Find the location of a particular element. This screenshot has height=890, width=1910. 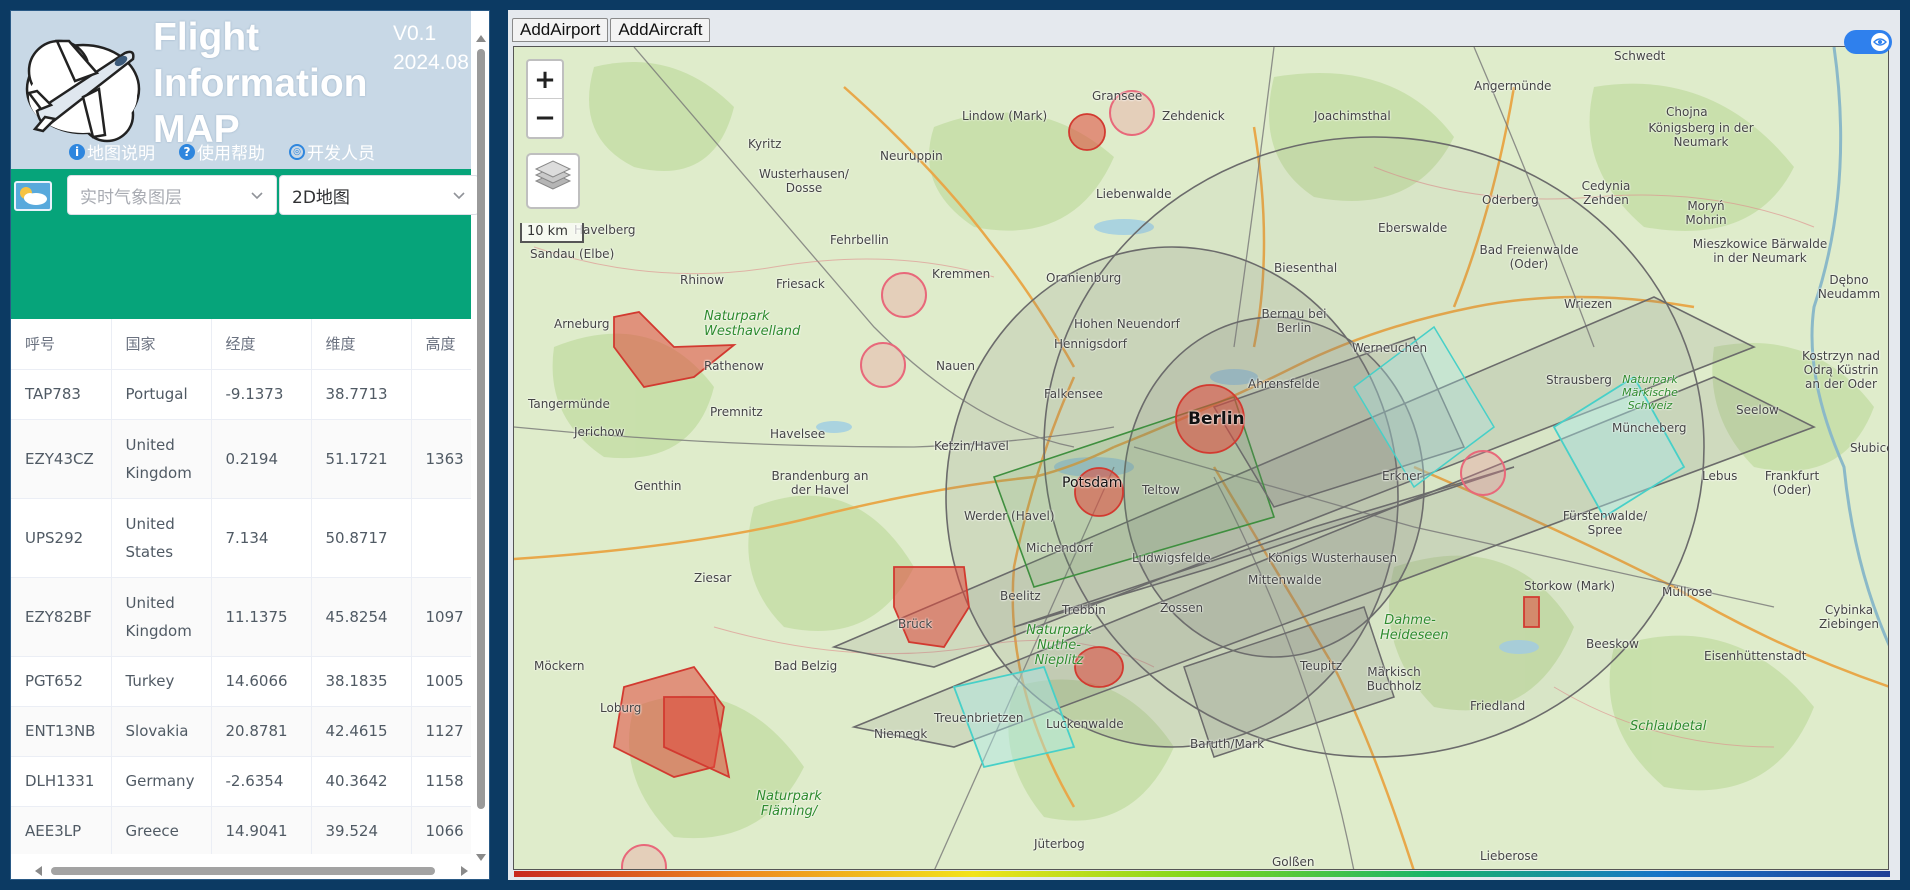

zoom-in-button: + is located at coordinates (545, 80).